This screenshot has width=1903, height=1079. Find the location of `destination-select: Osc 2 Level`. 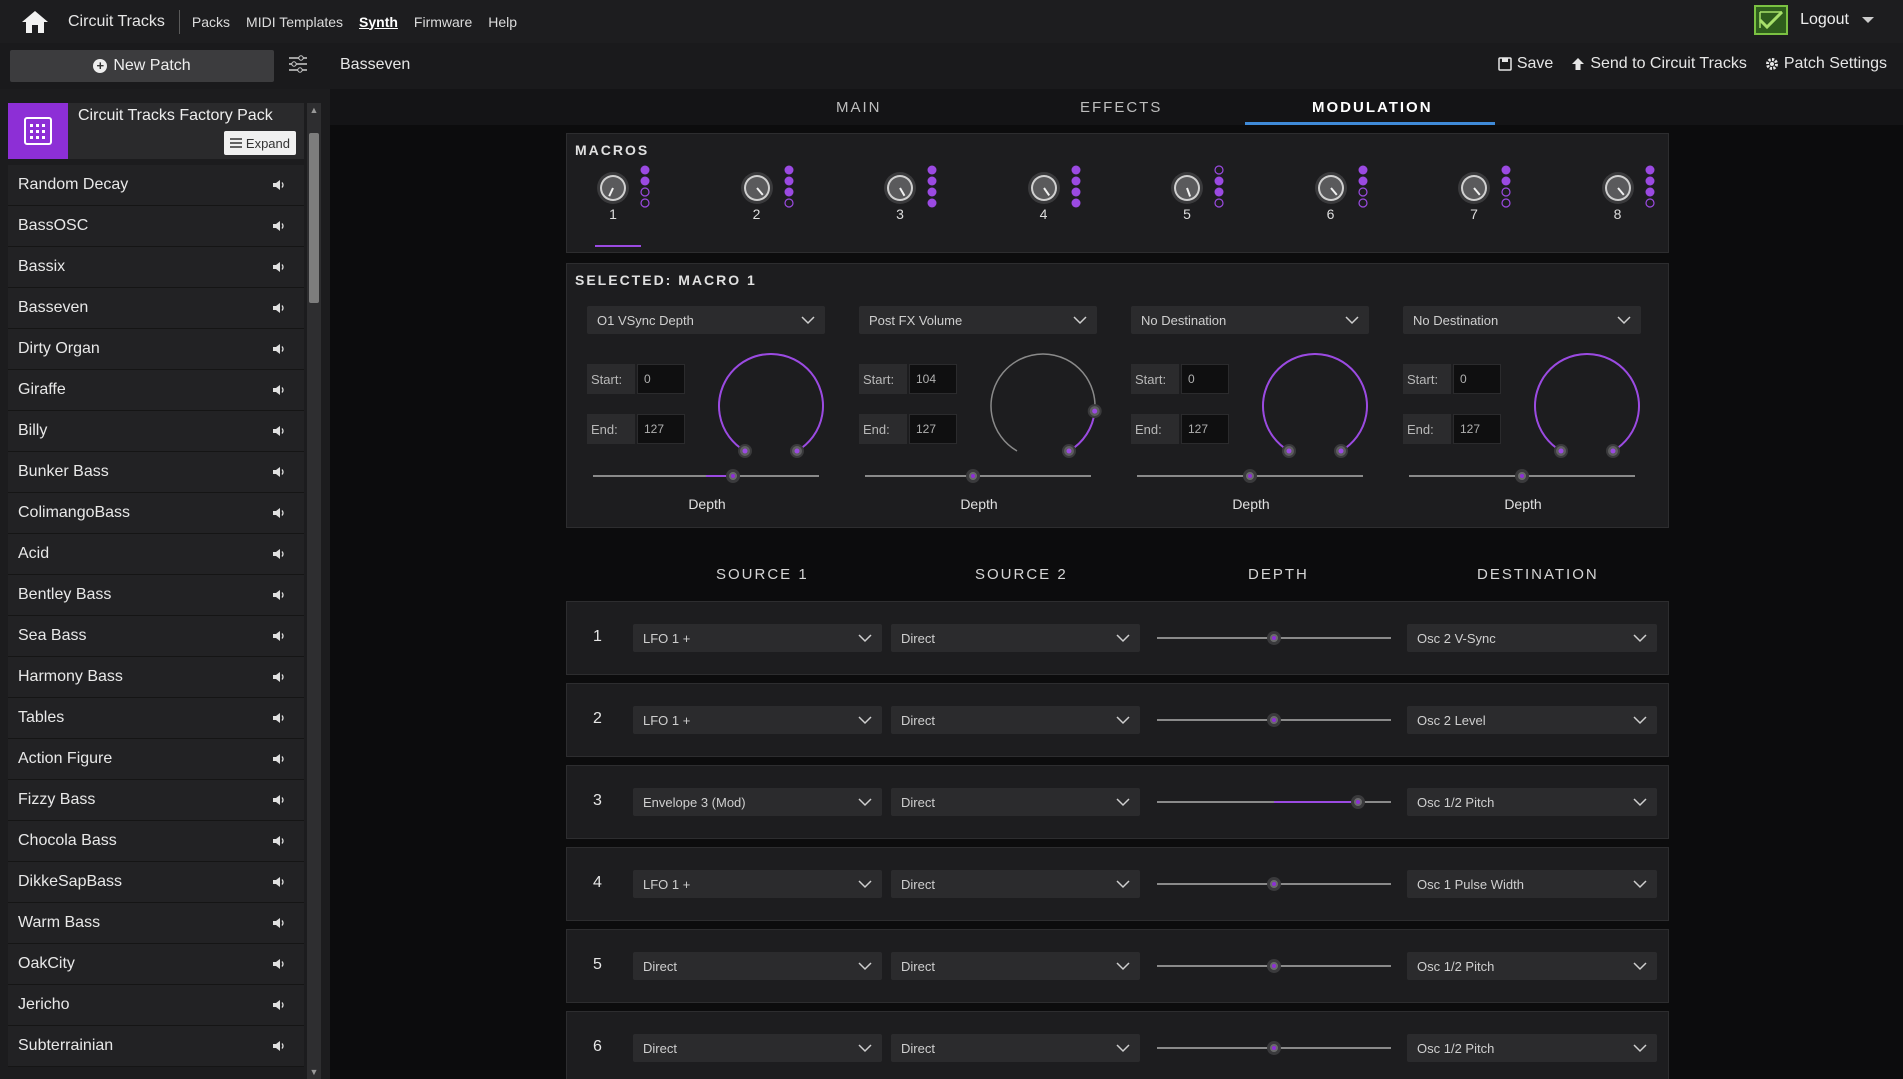

destination-select: Osc 2 Level is located at coordinates (1532, 720).